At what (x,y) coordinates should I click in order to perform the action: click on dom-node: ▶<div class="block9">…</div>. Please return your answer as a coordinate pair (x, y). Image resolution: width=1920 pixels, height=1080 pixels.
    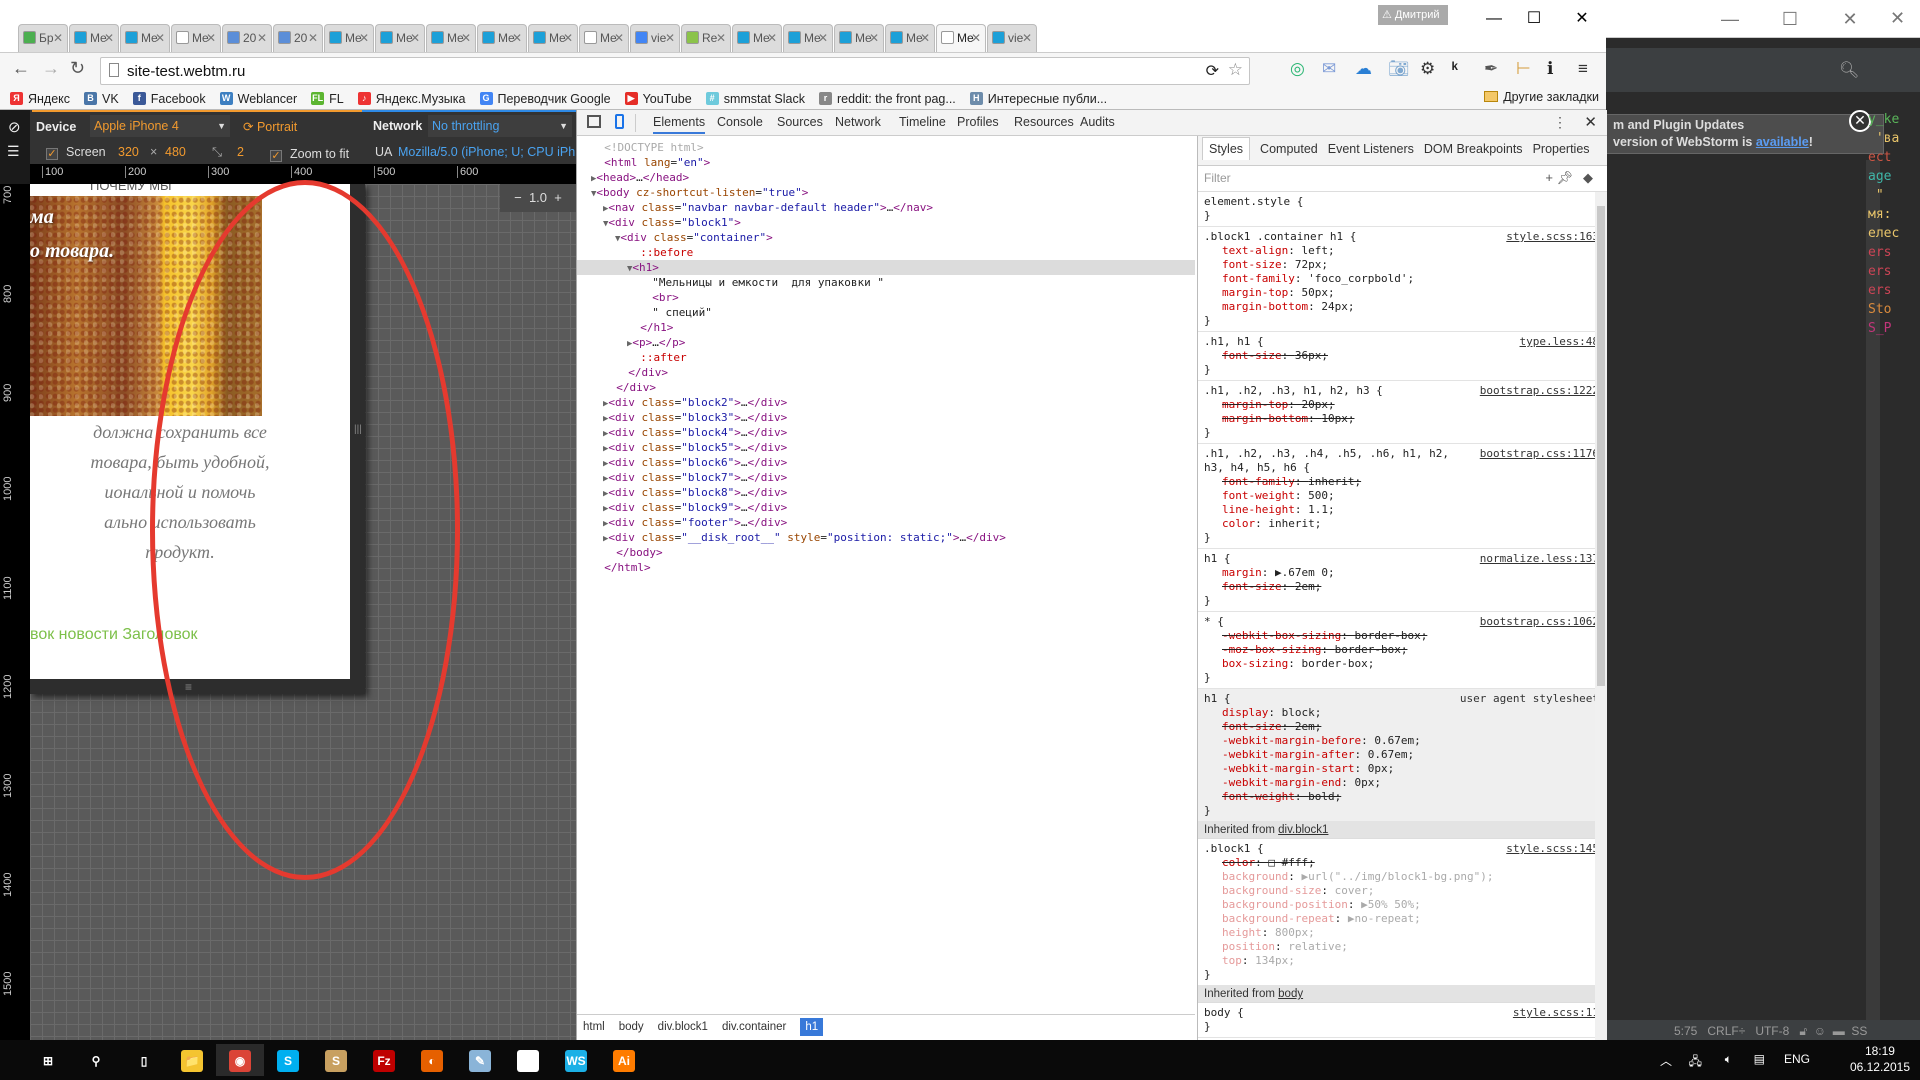
    Looking at the image, I should click on (886, 507).